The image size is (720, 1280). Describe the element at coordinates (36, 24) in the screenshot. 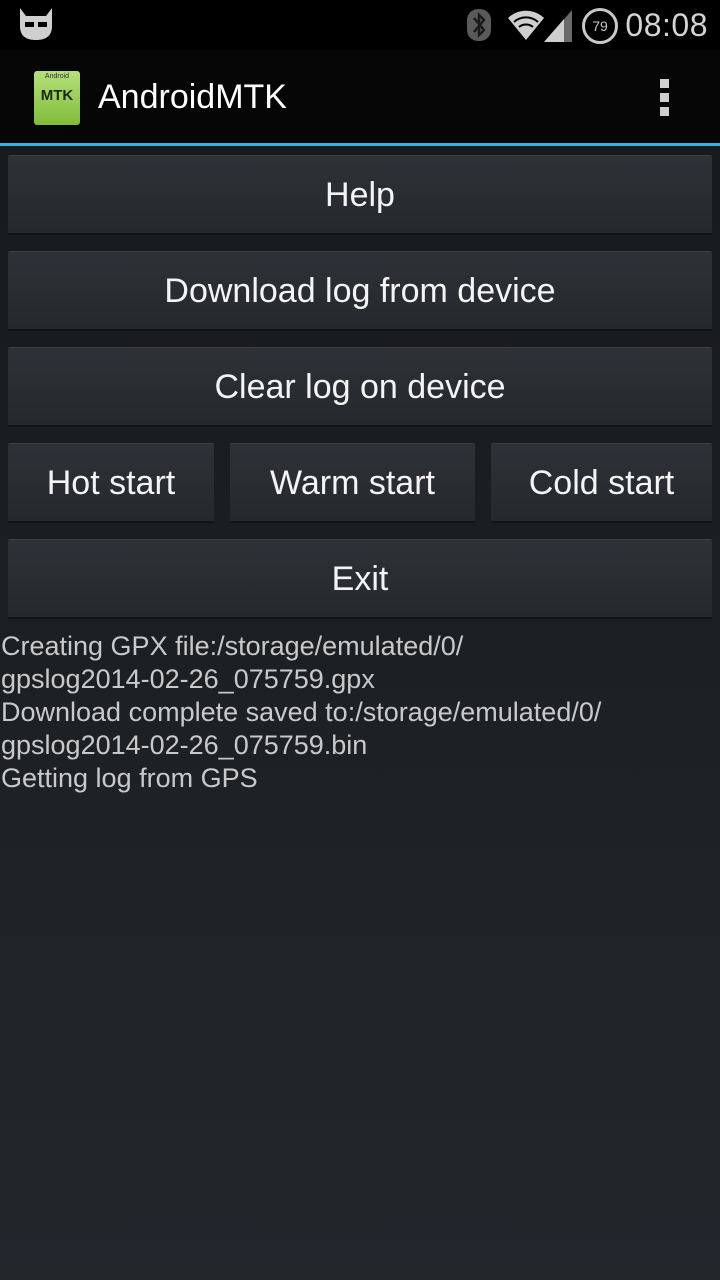

I see `cyanogen-android-icon` at that location.